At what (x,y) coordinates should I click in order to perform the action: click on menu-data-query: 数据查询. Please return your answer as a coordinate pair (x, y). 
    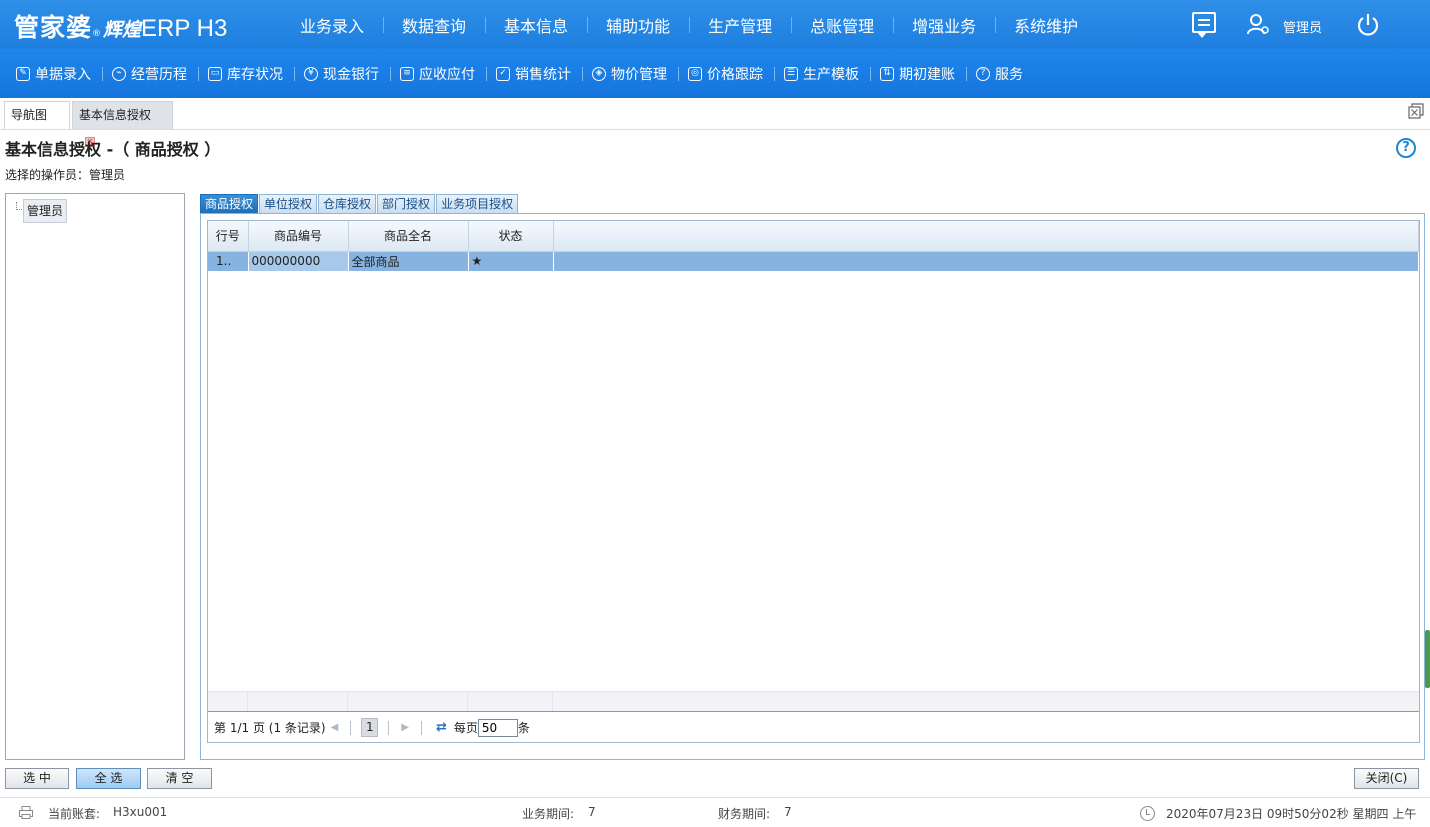
    Looking at the image, I should click on (434, 25).